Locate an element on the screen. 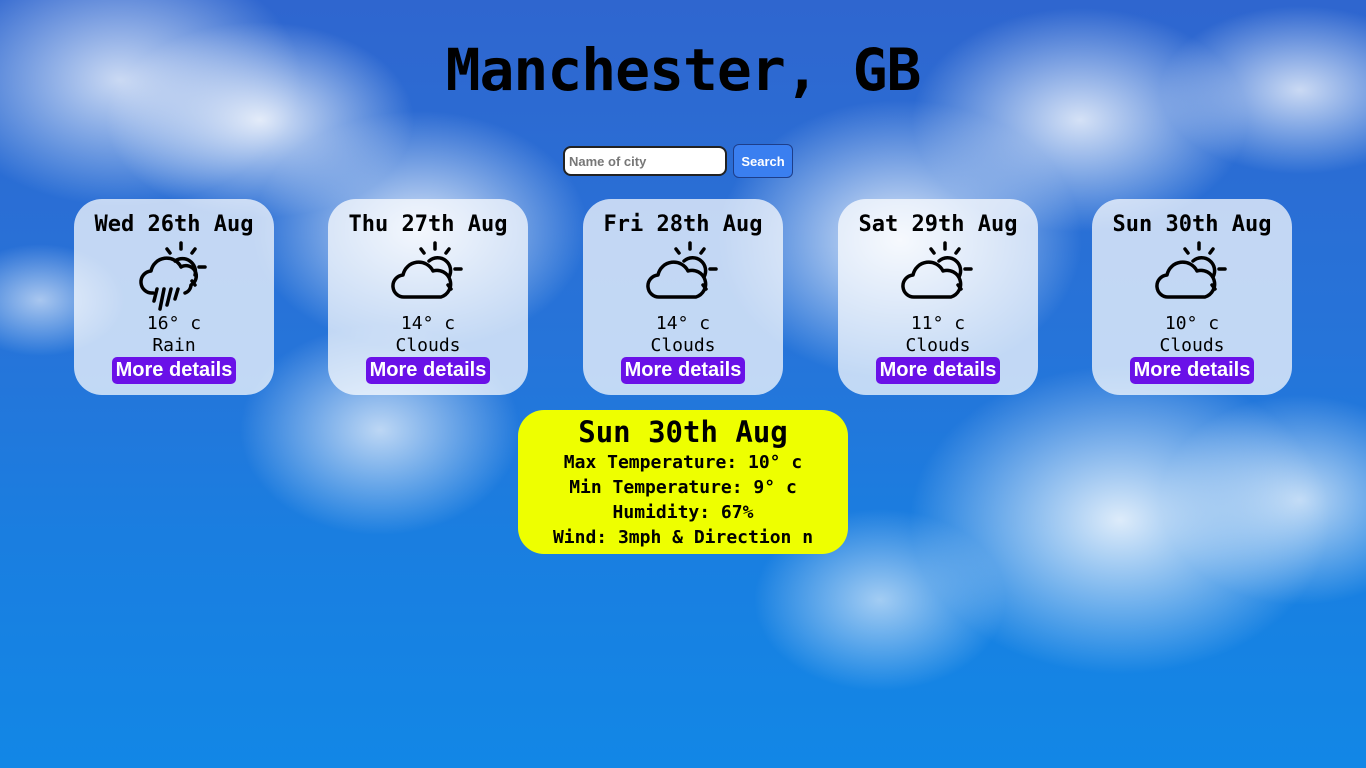  city-search-input is located at coordinates (645, 161).